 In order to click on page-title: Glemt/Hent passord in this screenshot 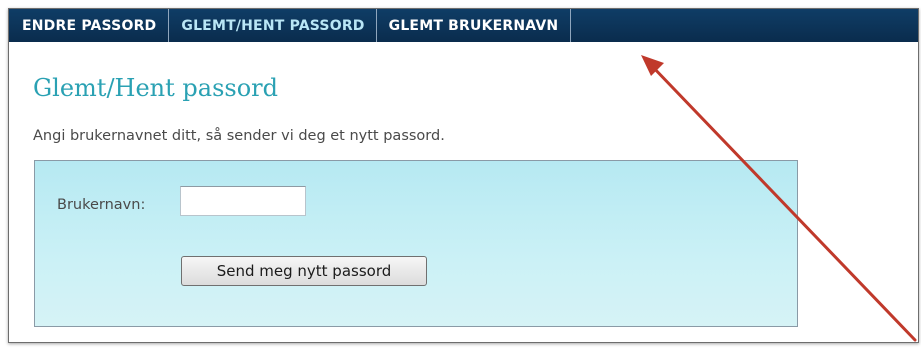, I will do `click(155, 88)`.